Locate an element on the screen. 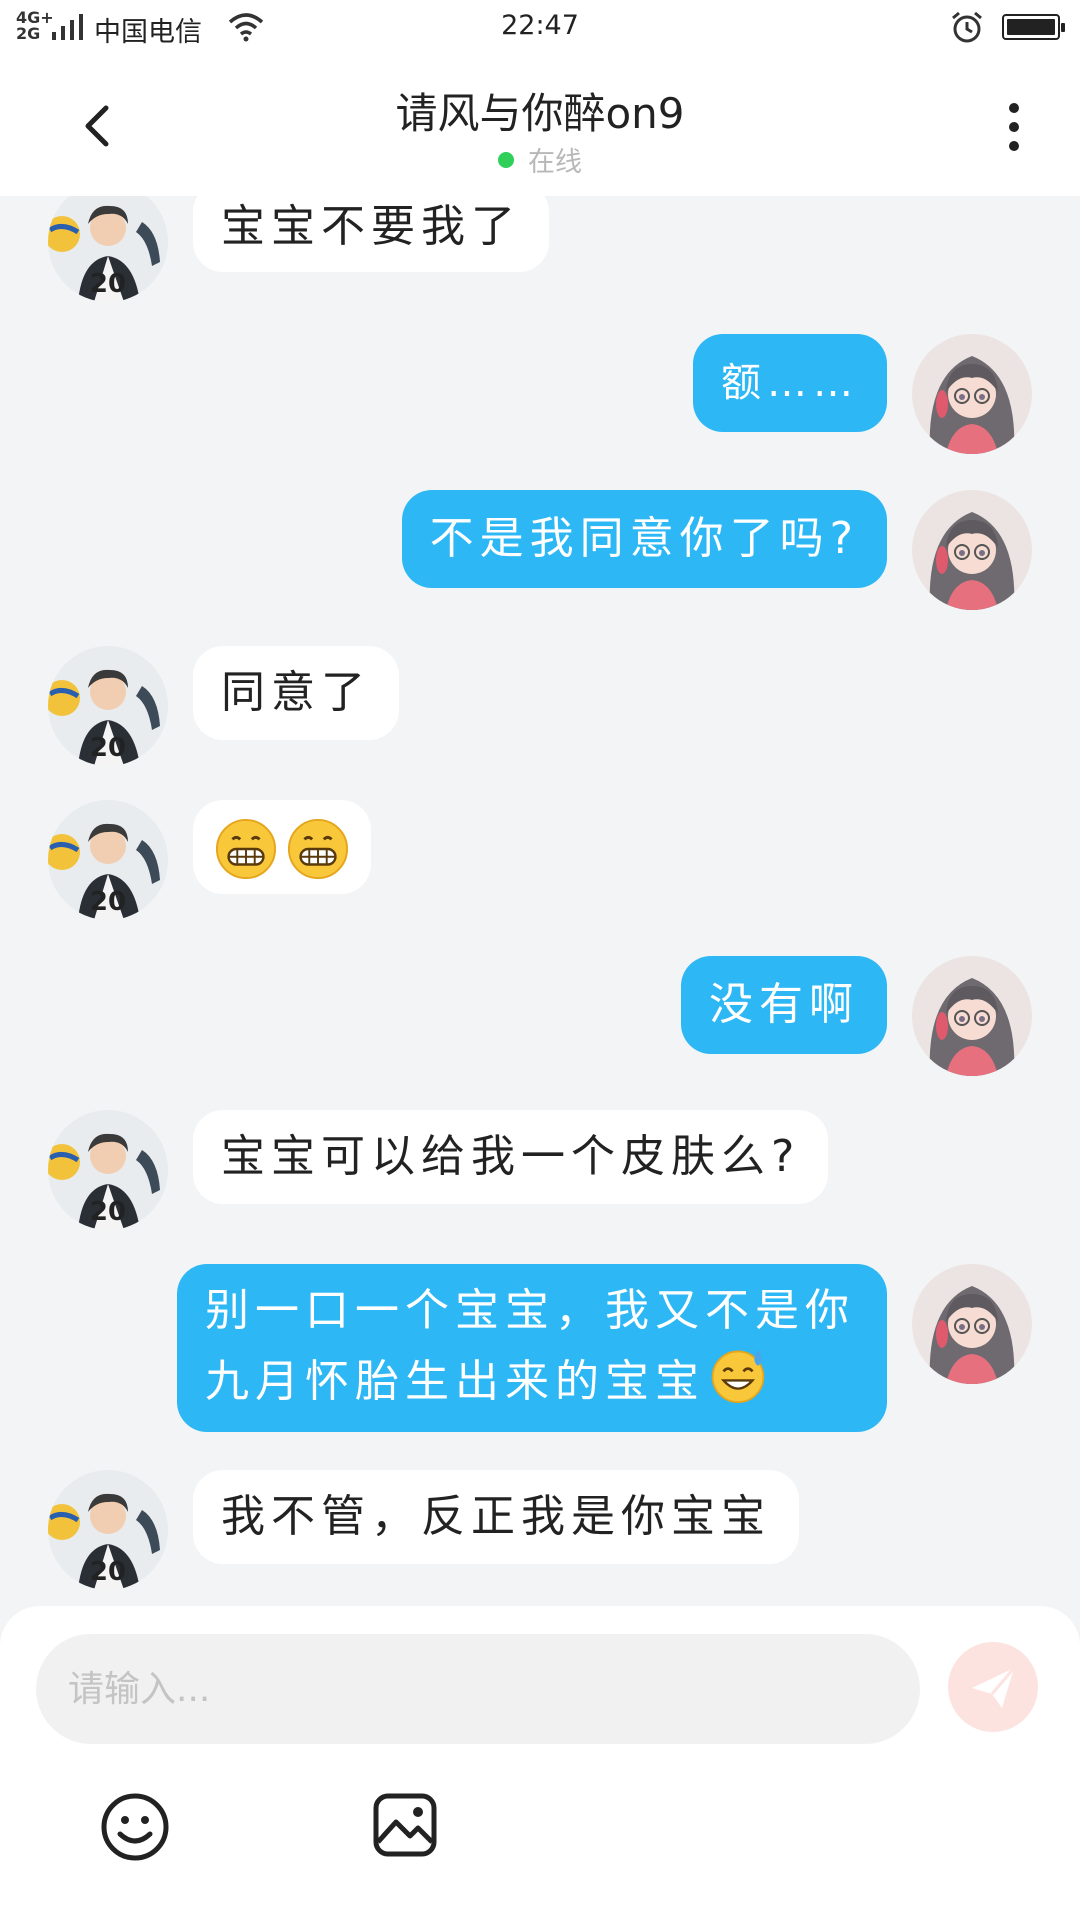  emoji-icon is located at coordinates (135, 1827).